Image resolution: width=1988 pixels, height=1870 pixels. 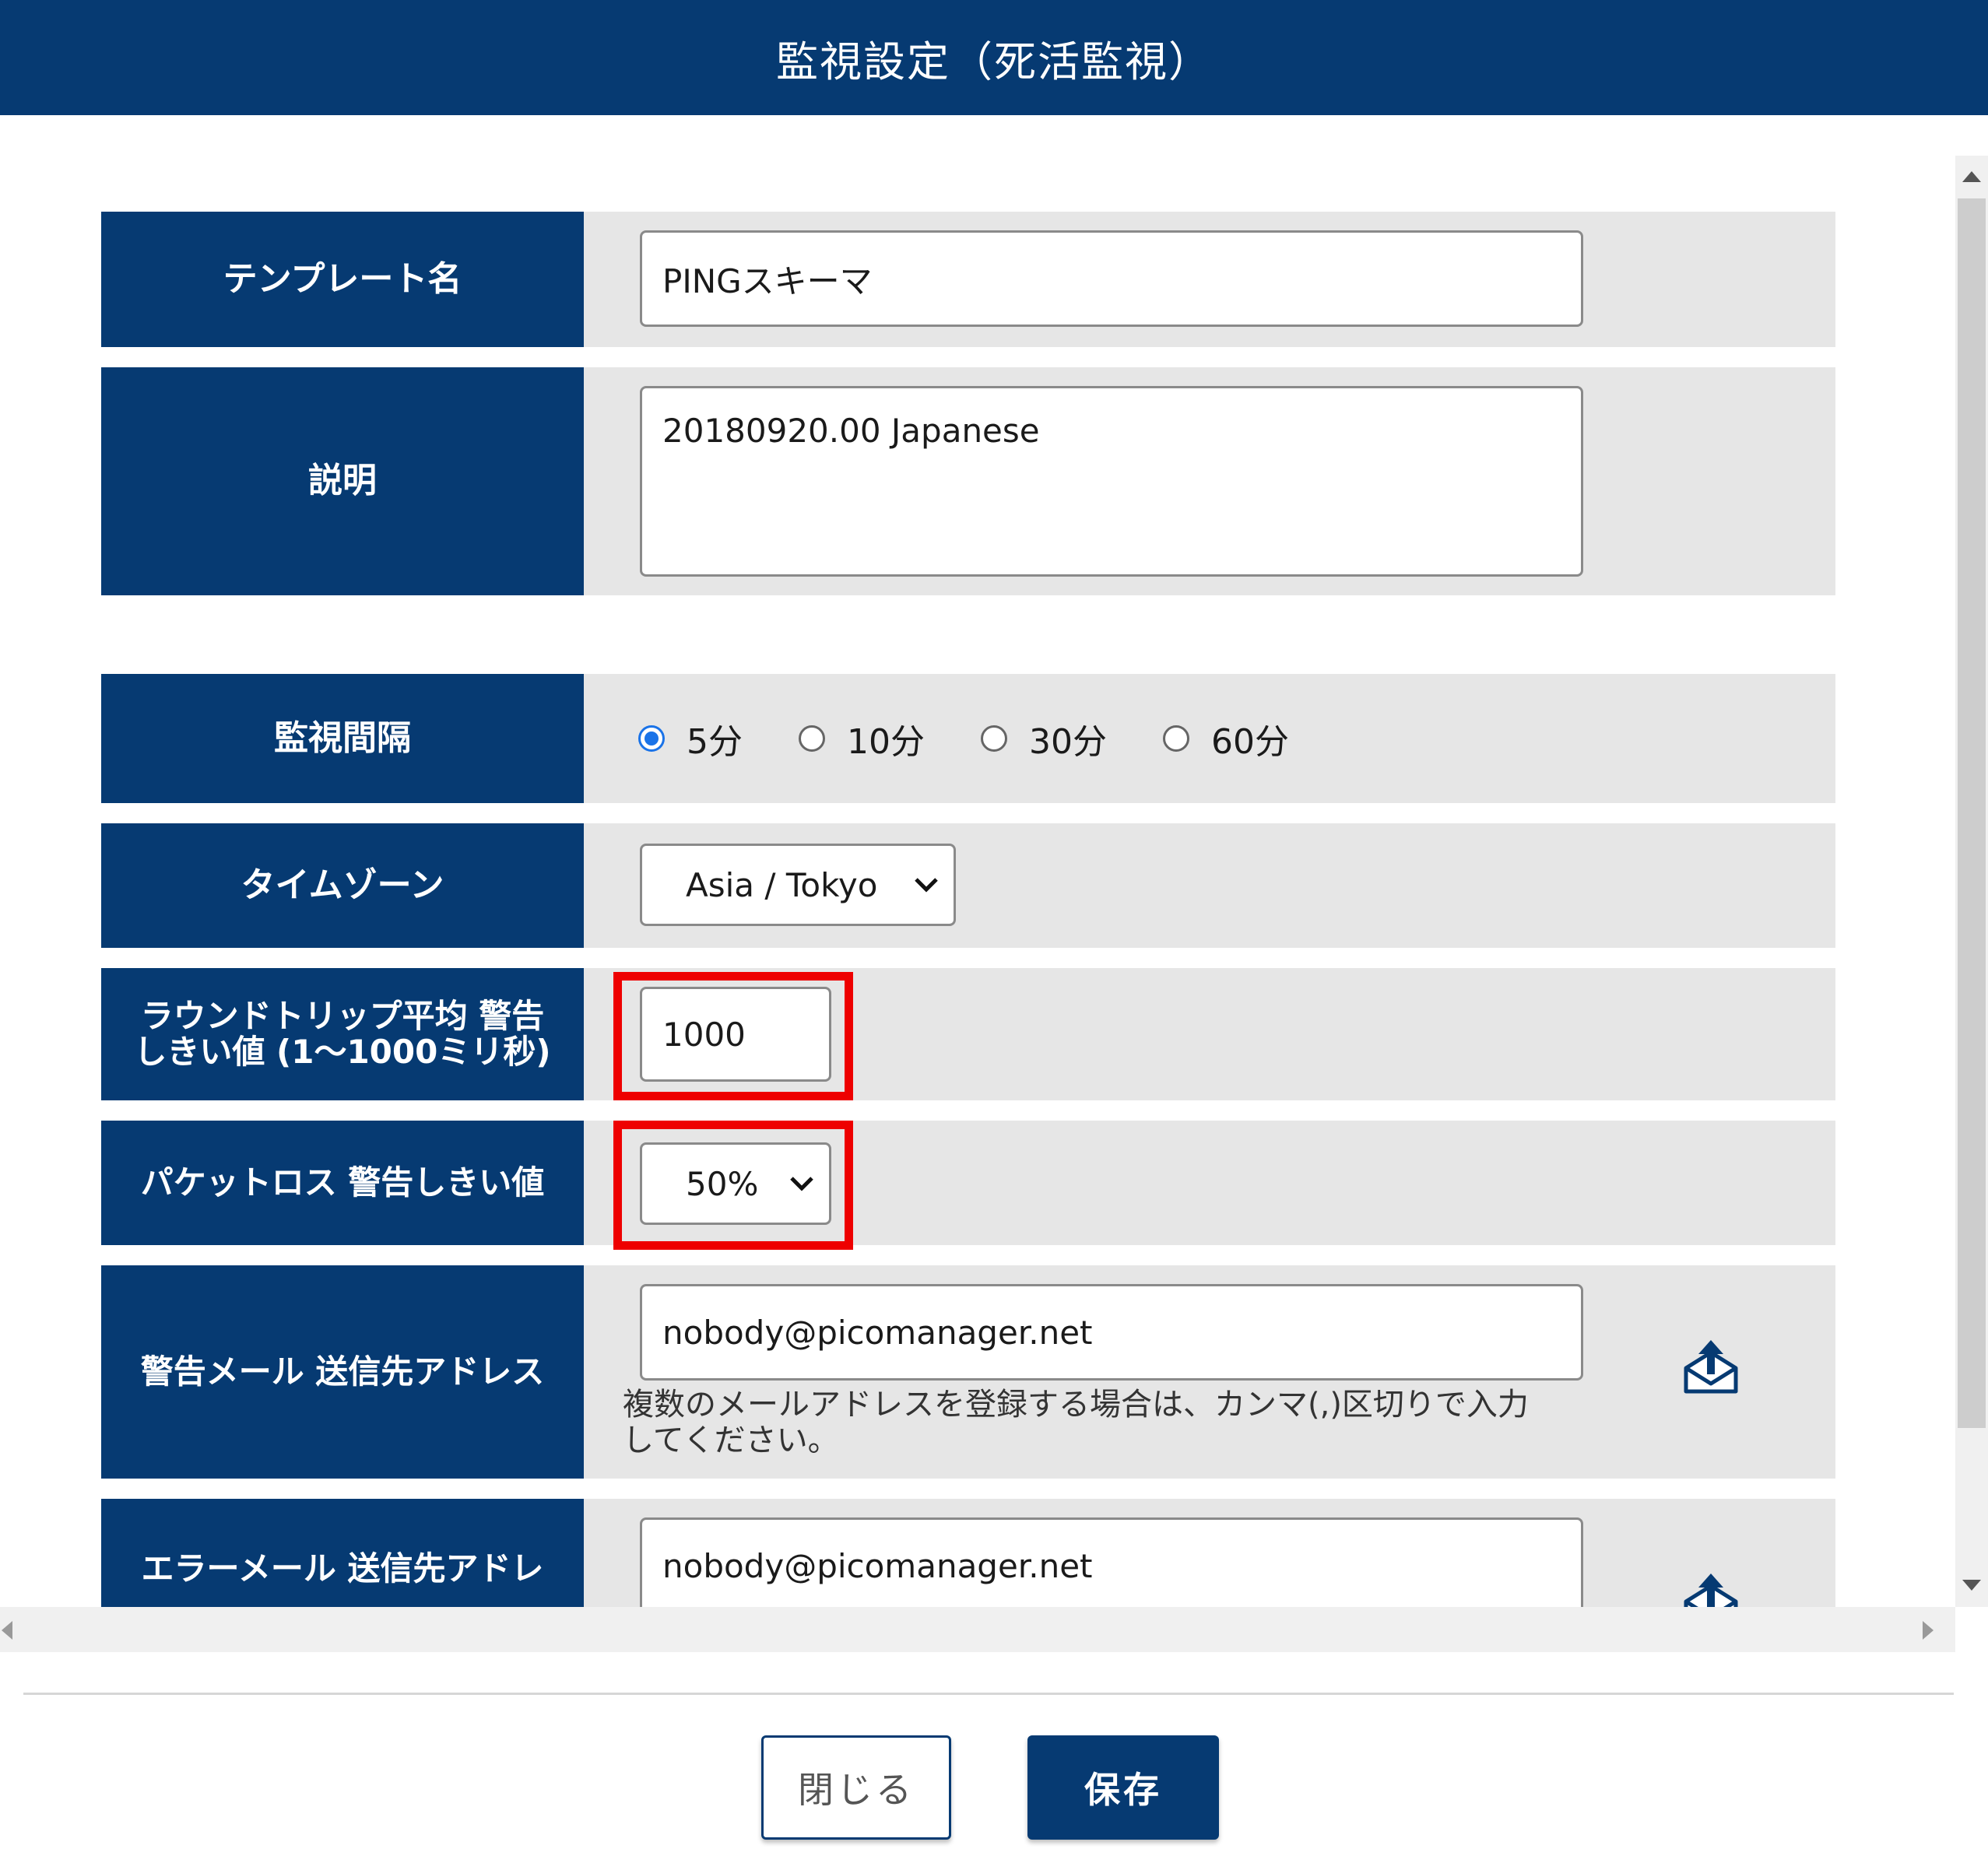 I want to click on interval-radio-group: 5分 10分 30分 60分, so click(x=991, y=738).